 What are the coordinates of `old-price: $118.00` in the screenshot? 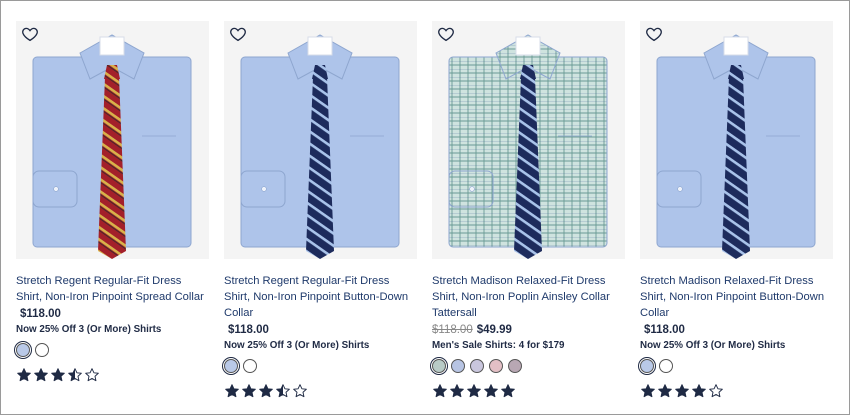 It's located at (452, 330).